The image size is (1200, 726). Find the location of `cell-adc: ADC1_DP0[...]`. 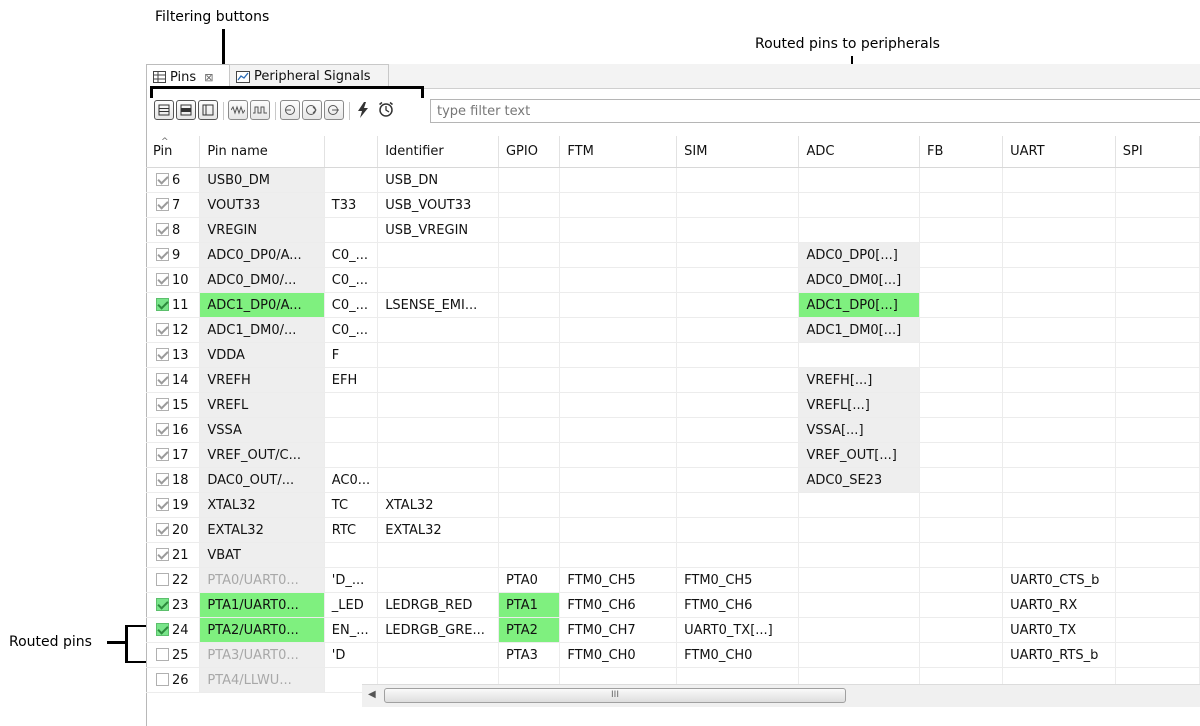

cell-adc: ADC1_DP0[...] is located at coordinates (859, 305).